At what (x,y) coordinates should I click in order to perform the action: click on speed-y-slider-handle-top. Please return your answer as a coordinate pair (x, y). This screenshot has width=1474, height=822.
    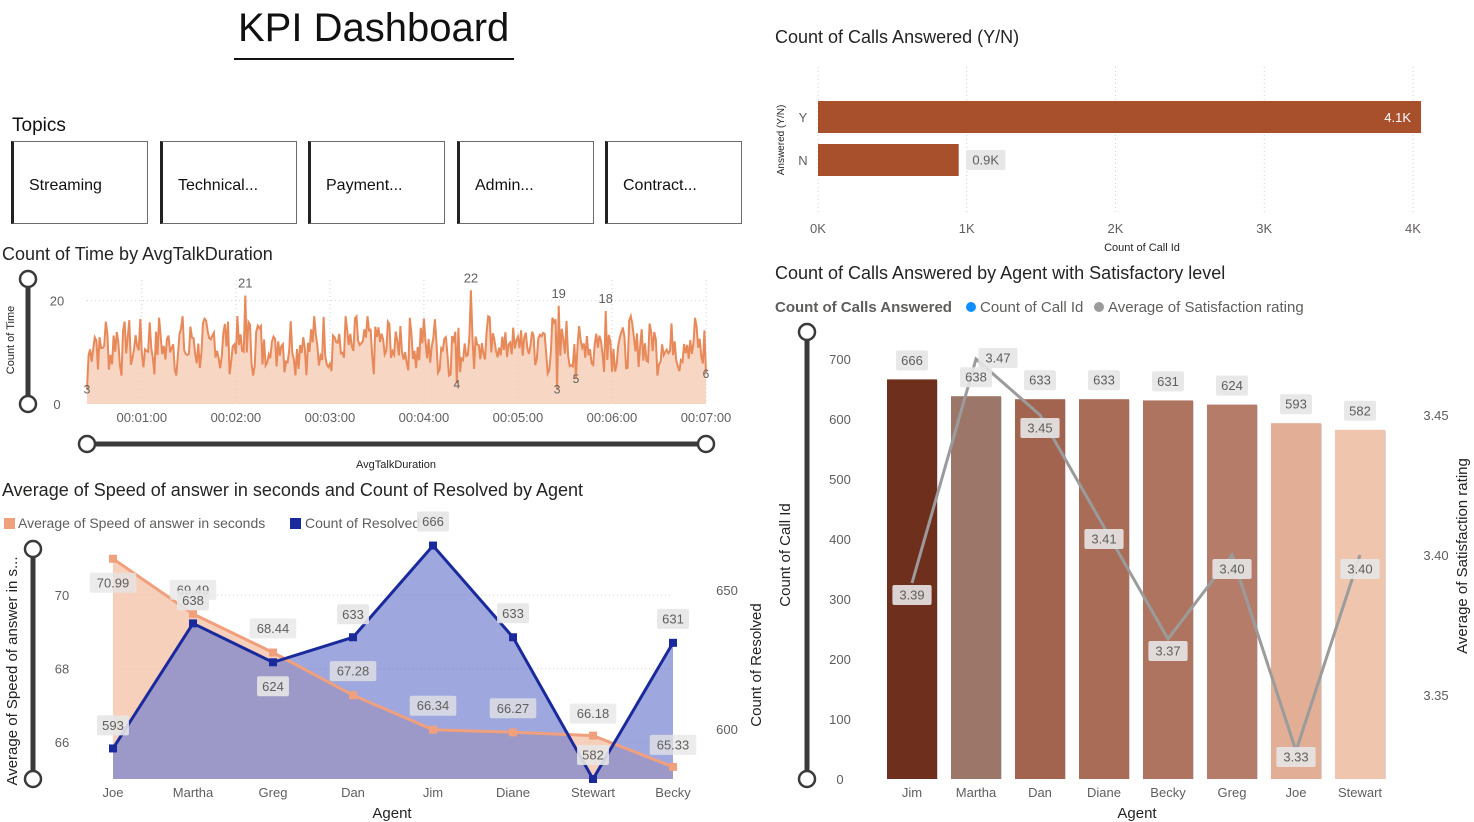
    Looking at the image, I should click on (33, 549).